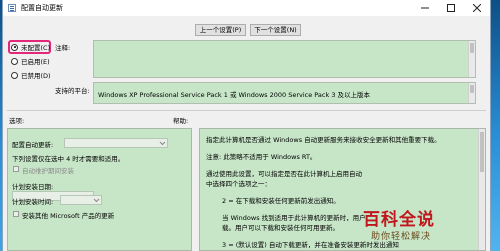 Image resolution: width=500 pixels, height=251 pixels. Describe the element at coordinates (399, 220) in the screenshot. I see `watermark-title: 百科全说` at that location.